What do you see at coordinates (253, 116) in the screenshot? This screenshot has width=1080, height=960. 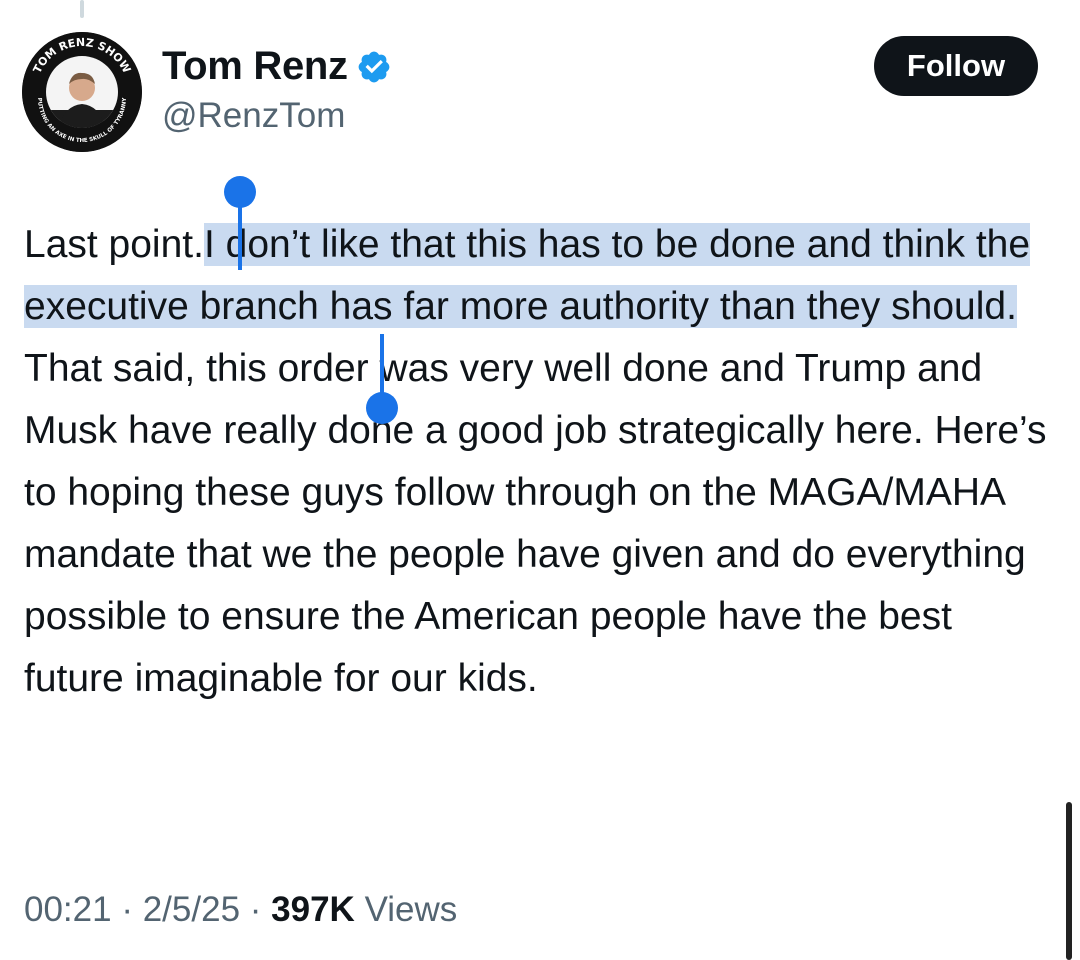 I see `author-handle: @RenzTom` at bounding box center [253, 116].